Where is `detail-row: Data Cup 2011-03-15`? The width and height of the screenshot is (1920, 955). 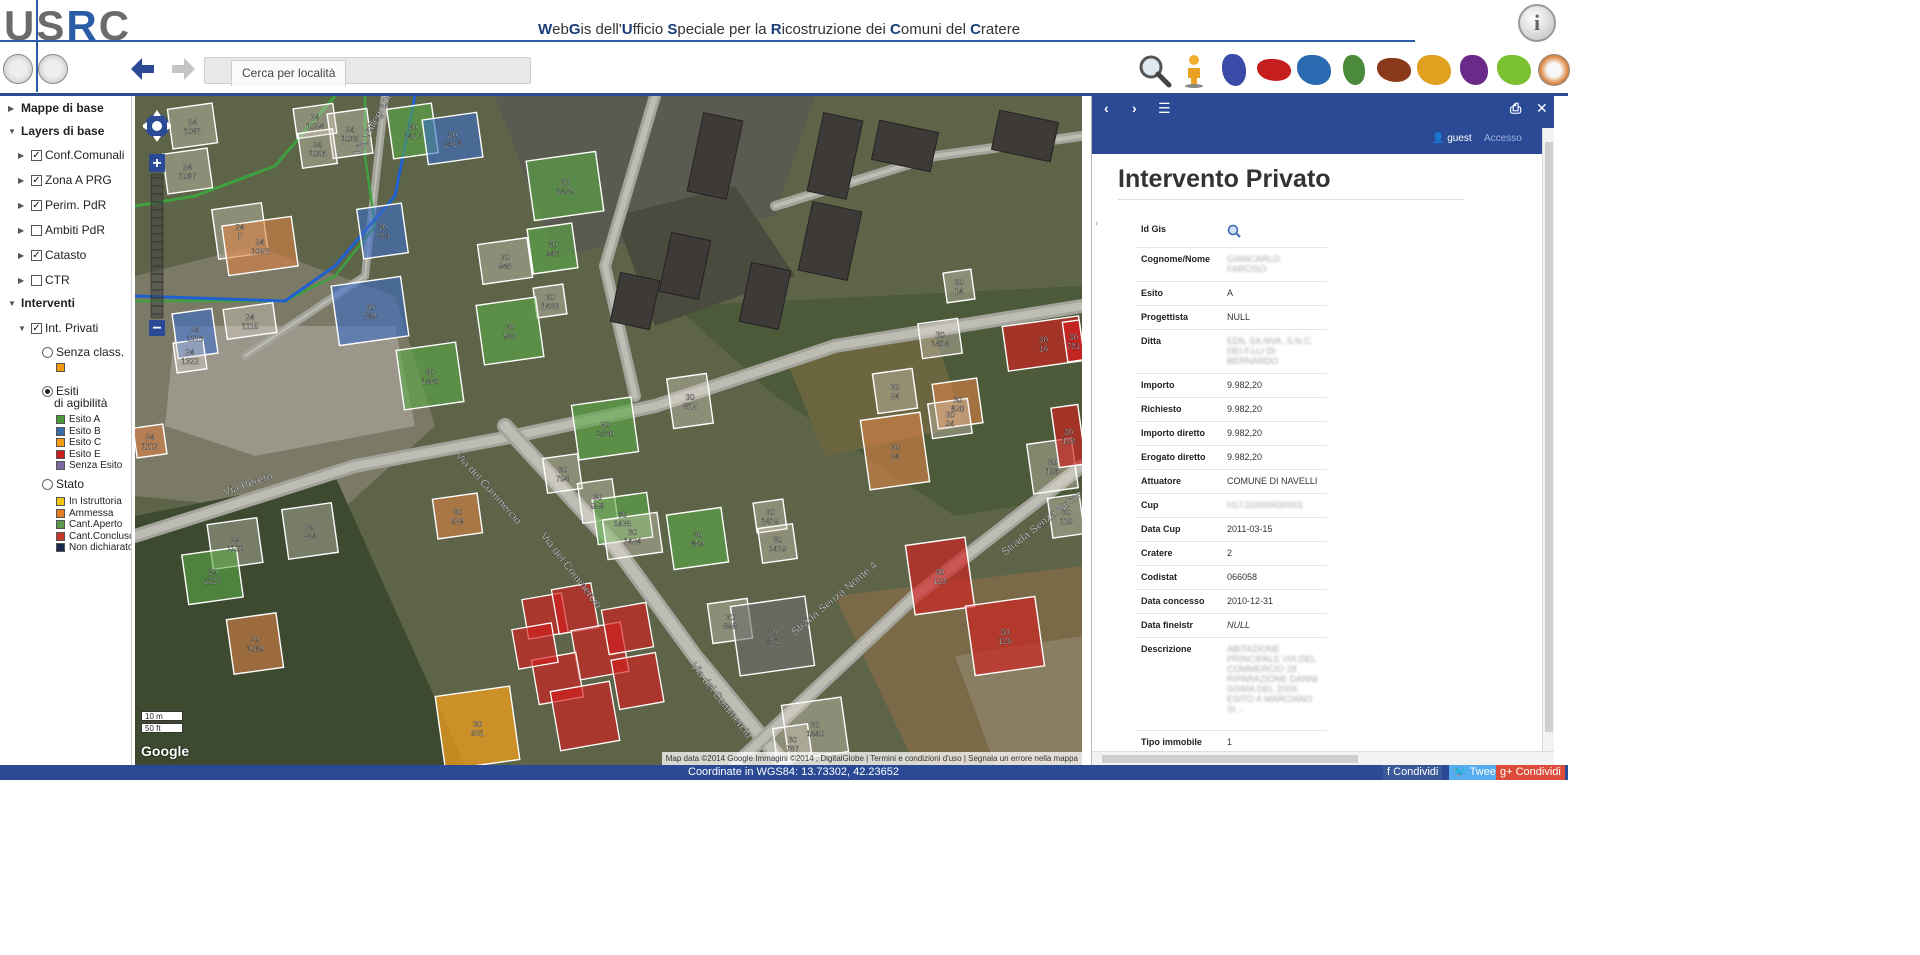 detail-row: Data Cup 2011-03-15 is located at coordinates (1231, 529).